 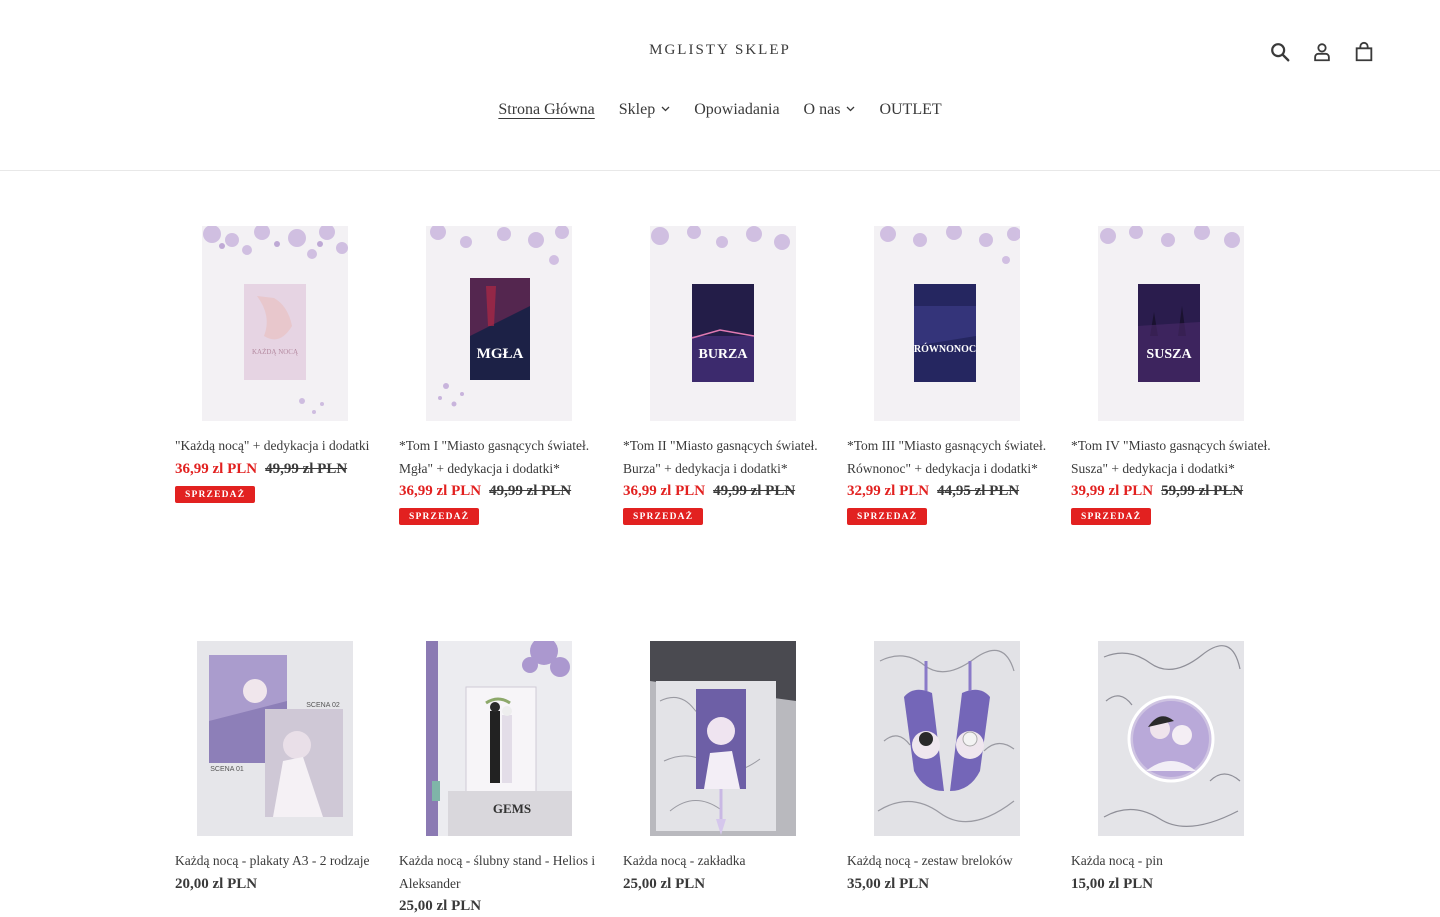 I want to click on product-title: Każdą nocą - zestaw breloków, so click(x=947, y=861).